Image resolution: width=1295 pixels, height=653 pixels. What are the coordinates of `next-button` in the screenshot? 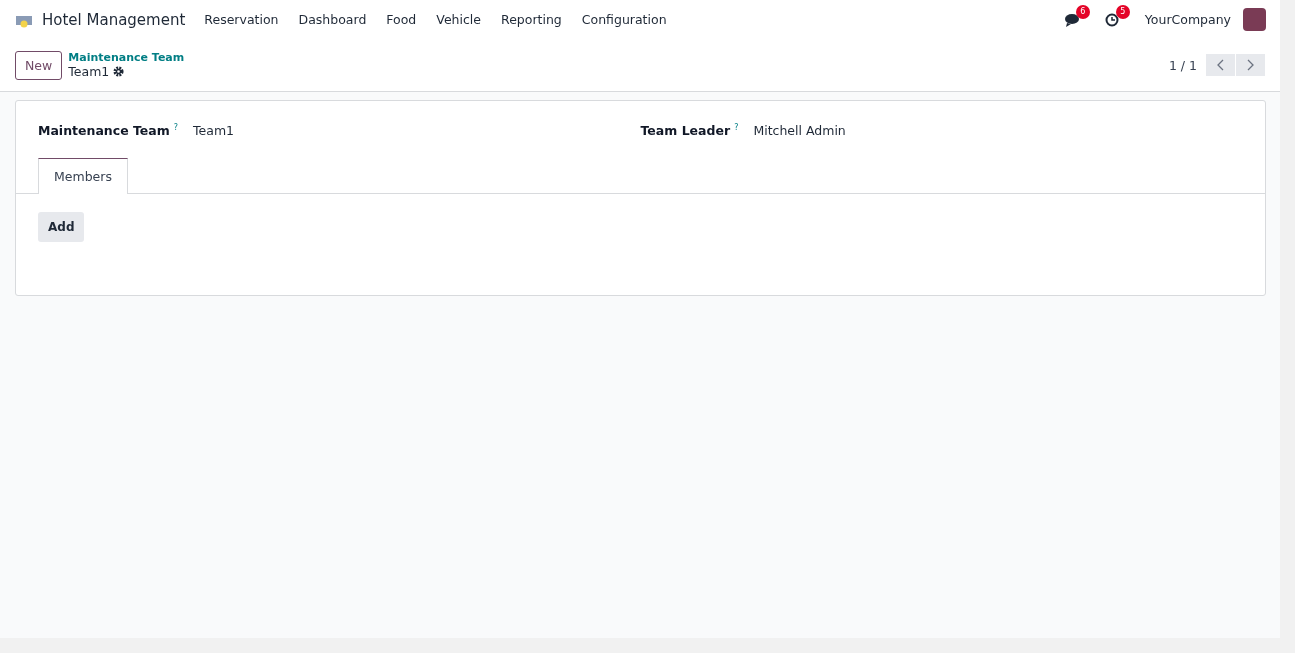 It's located at (1250, 65).